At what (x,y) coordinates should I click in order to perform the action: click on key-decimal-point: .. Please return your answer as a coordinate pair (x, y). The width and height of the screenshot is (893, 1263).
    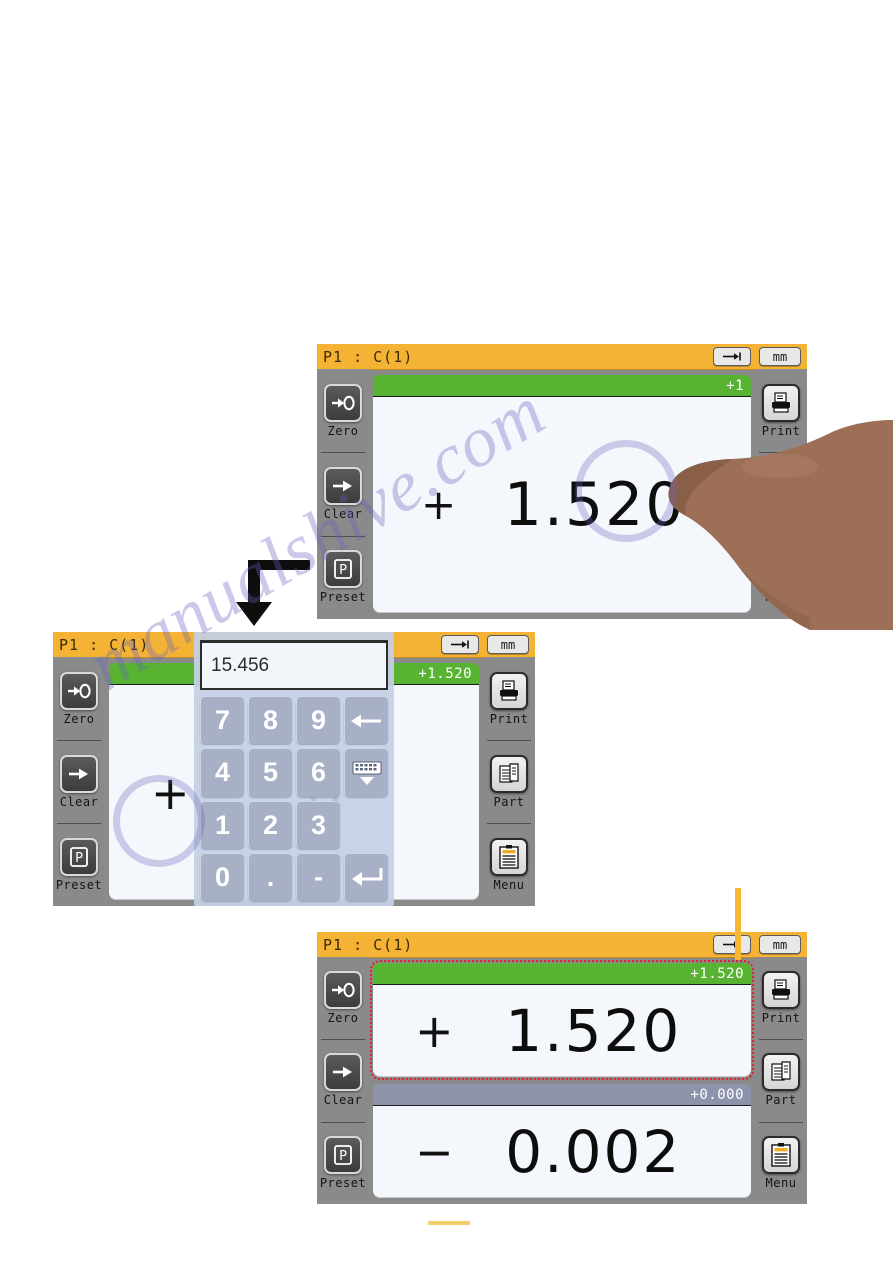
    Looking at the image, I should click on (270, 876).